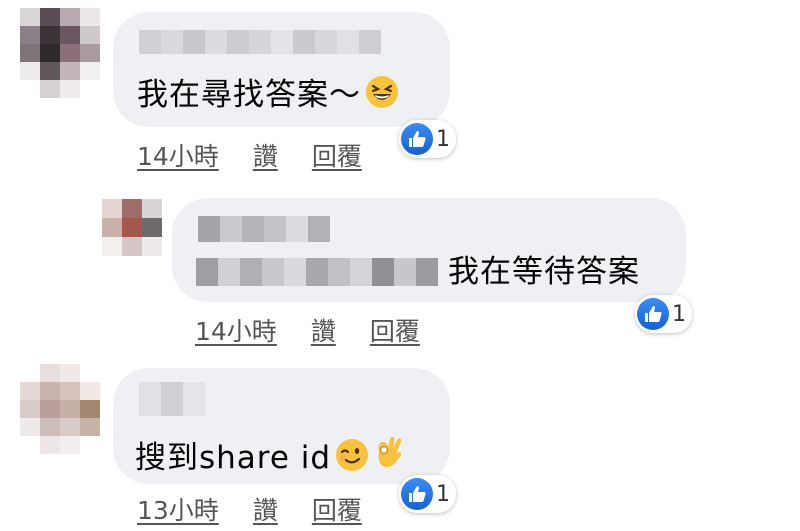  Describe the element at coordinates (268, 95) in the screenshot. I see `comment-text: 我在尋找答案～` at that location.